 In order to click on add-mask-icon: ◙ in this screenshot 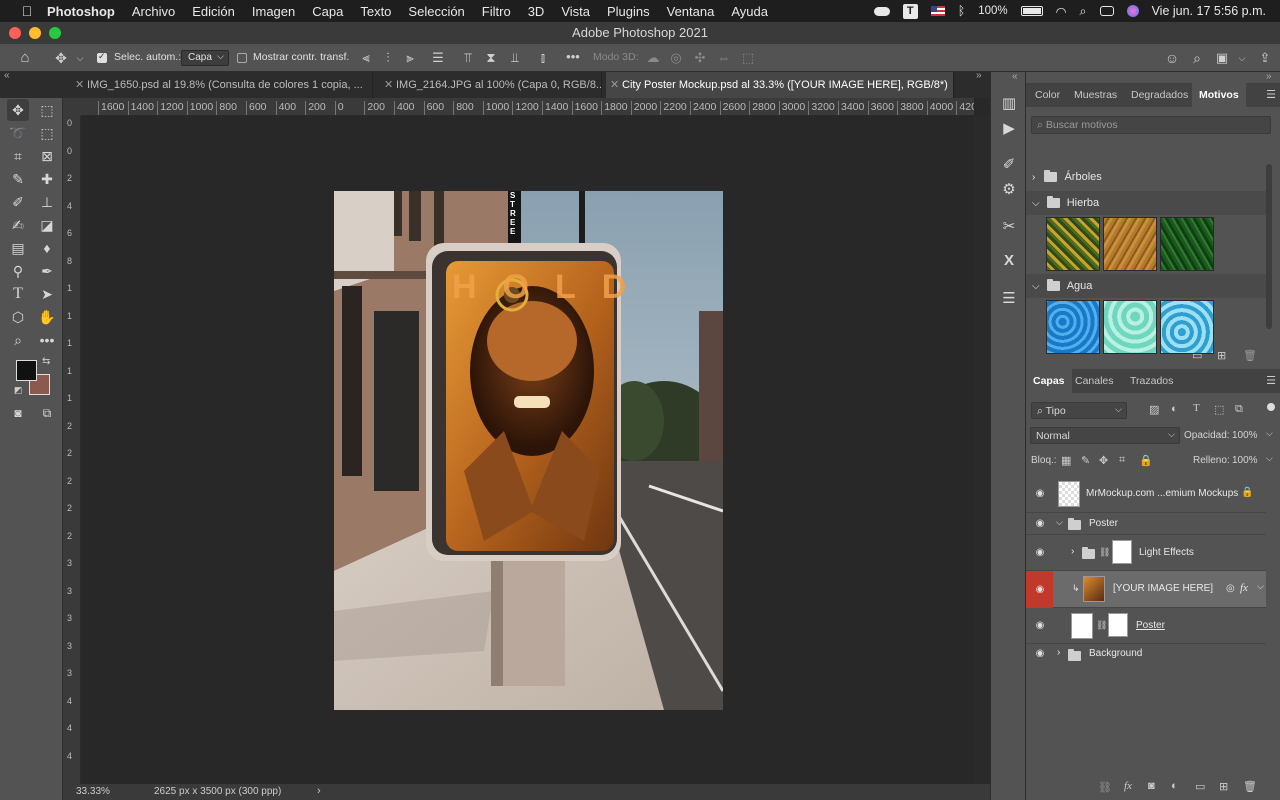, I will do `click(1151, 786)`.